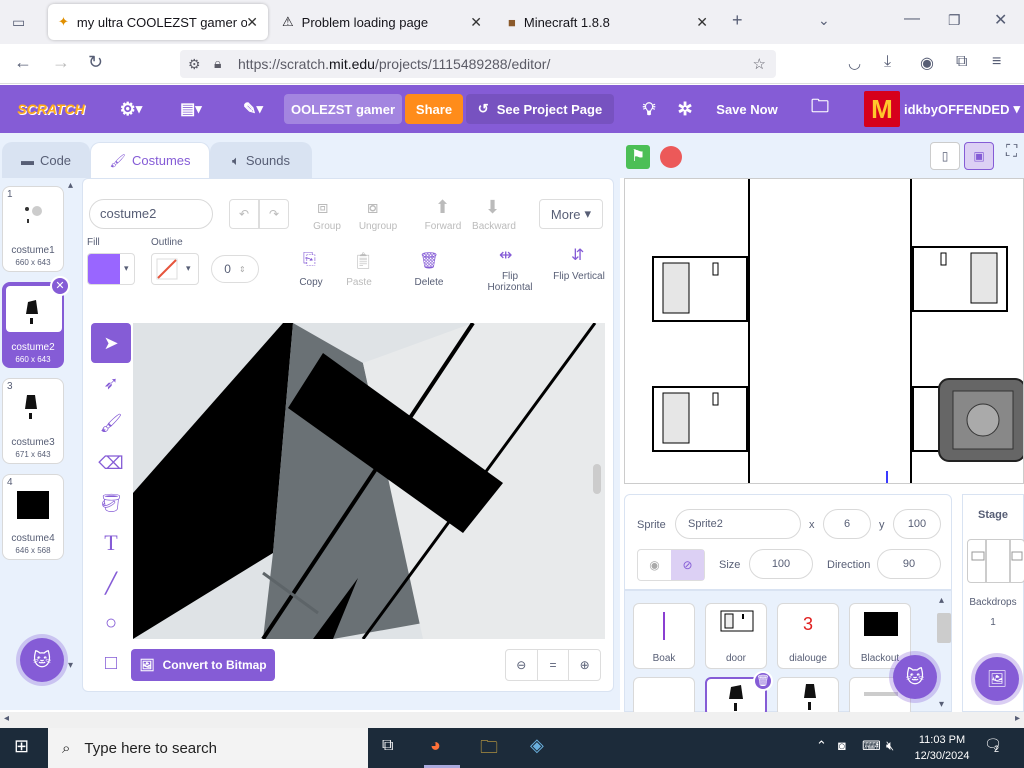 The height and width of the screenshot is (768, 1024). Describe the element at coordinates (489, 750) in the screenshot. I see `file-explorer-icon: 🗀` at that location.